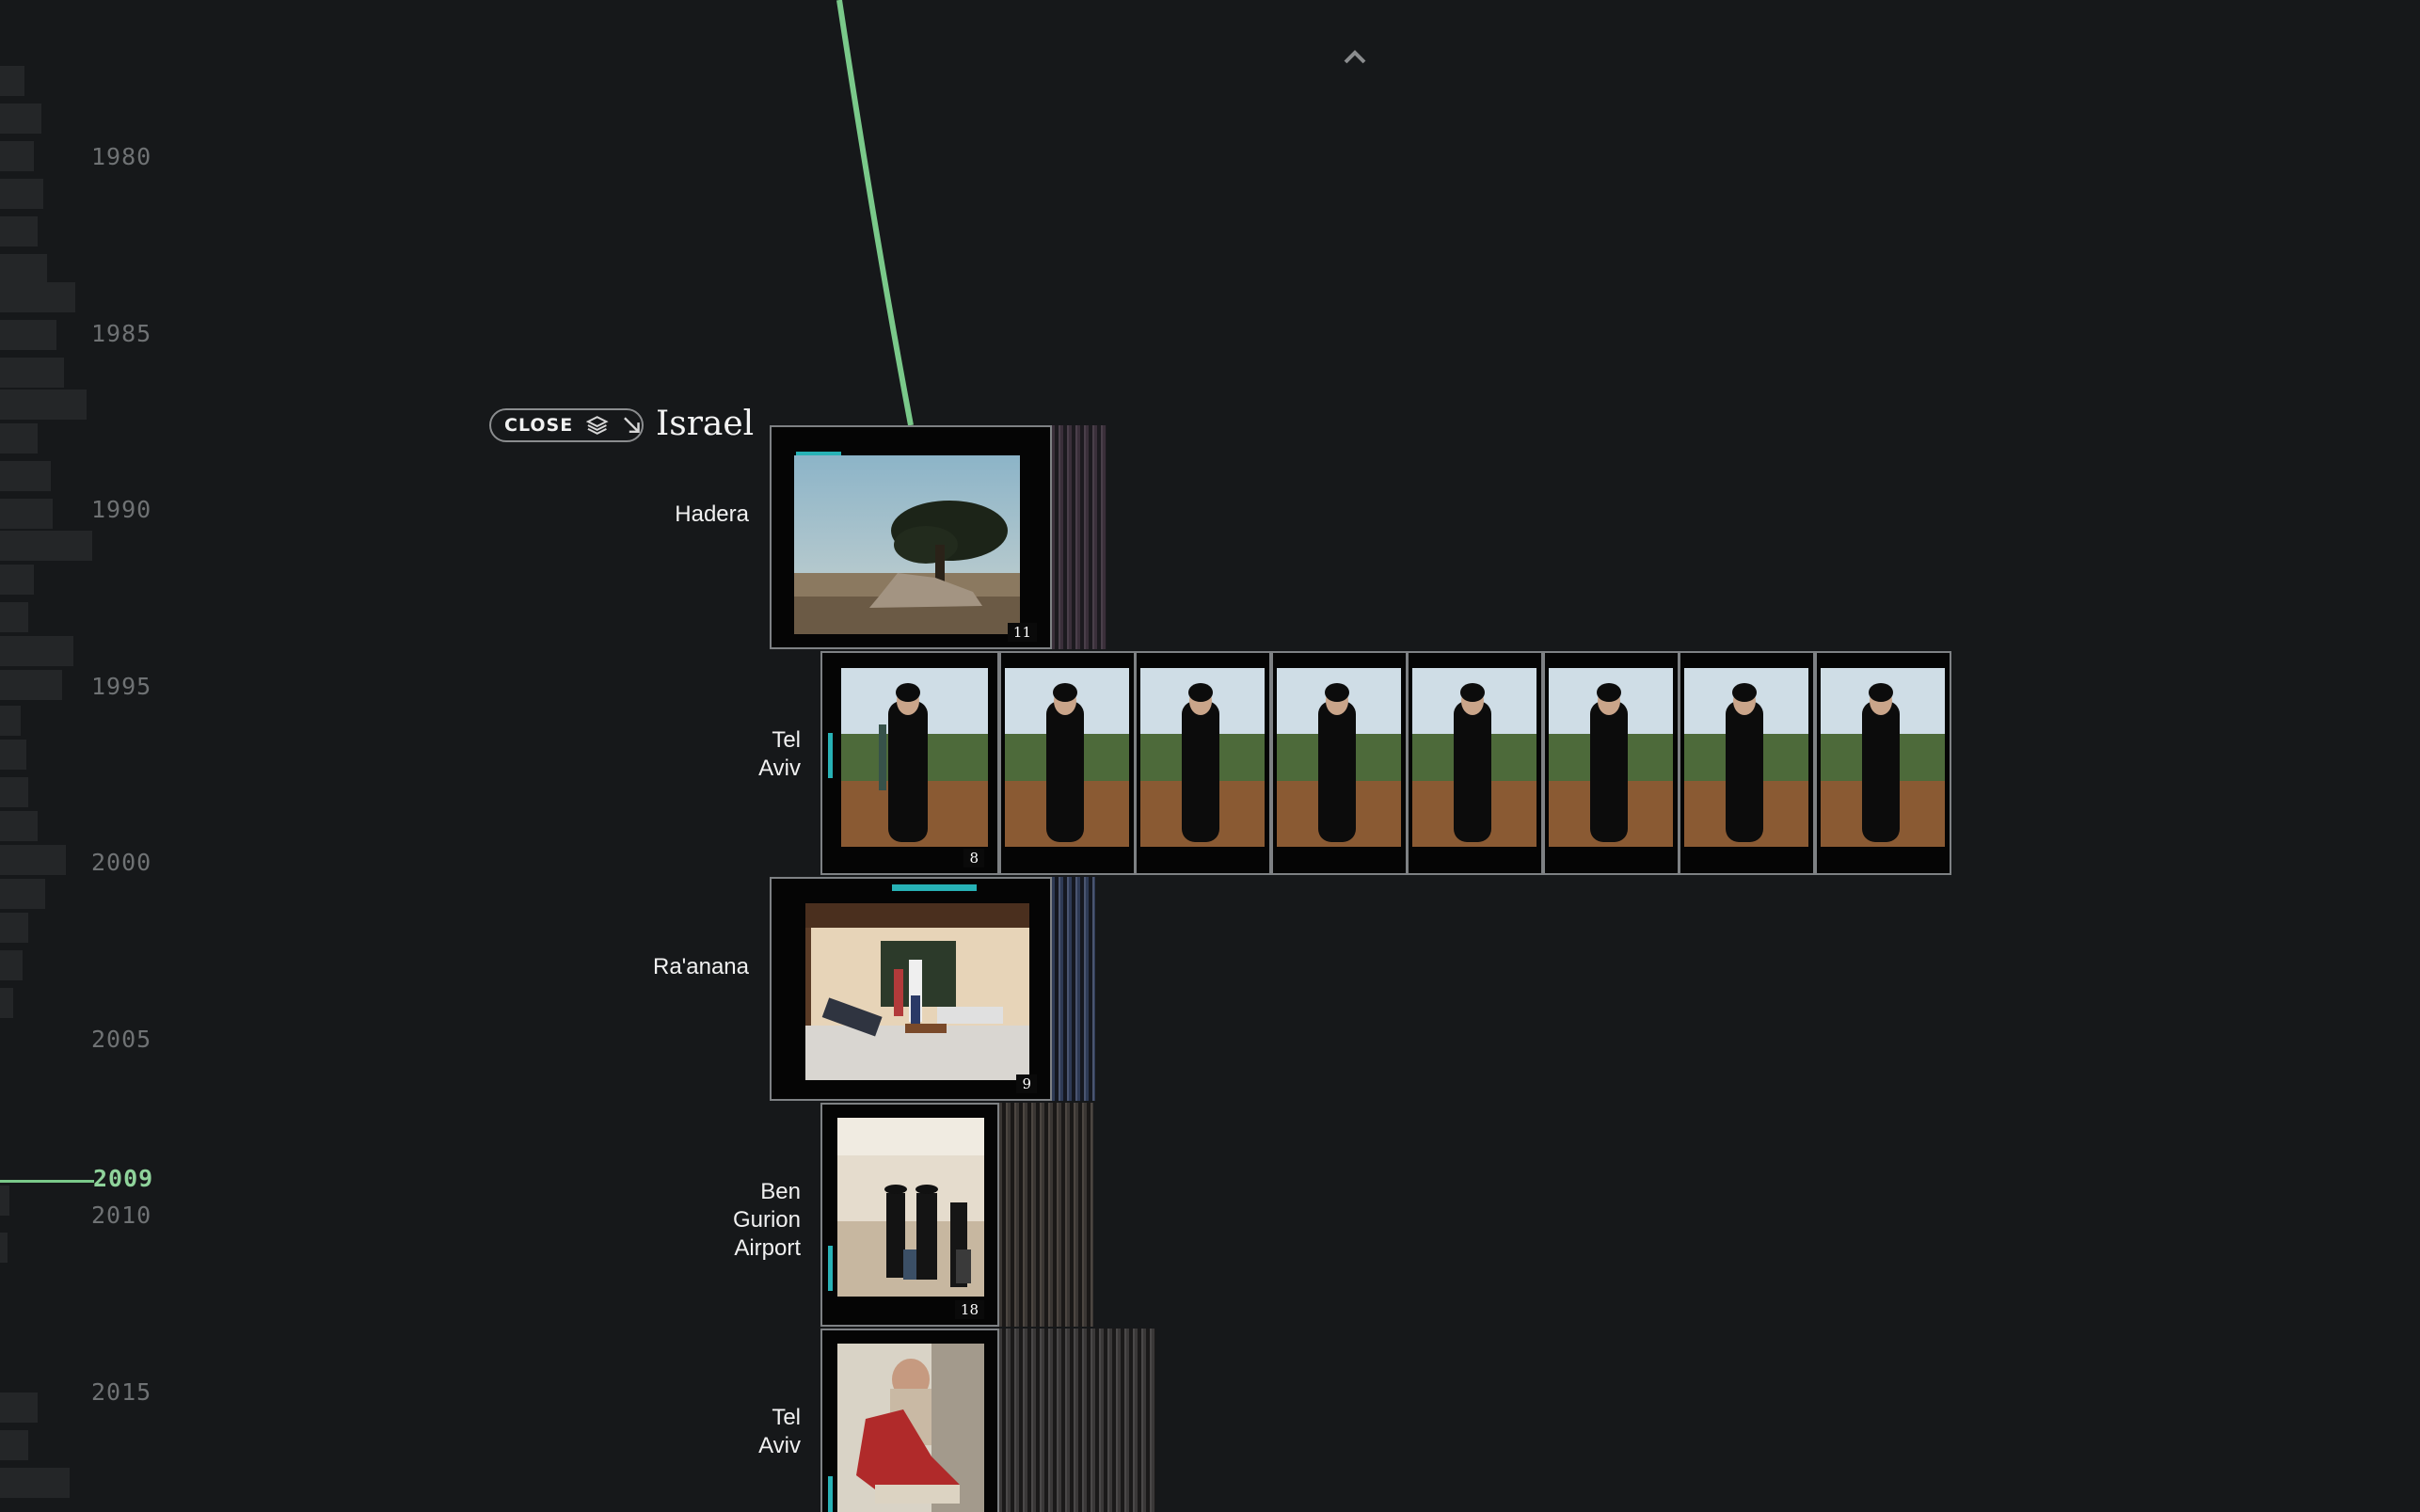 The width and height of the screenshot is (2420, 1512). I want to click on location-label-raanana: Ra'anana, so click(701, 967).